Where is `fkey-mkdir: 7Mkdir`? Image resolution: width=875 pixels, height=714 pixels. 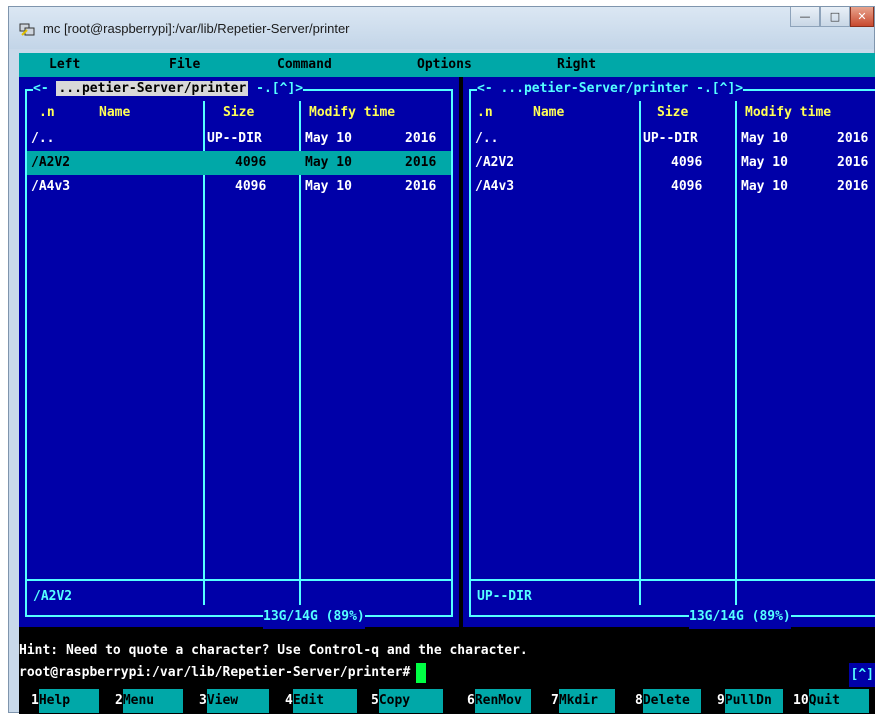
fkey-mkdir: 7Mkdir is located at coordinates (583, 701).